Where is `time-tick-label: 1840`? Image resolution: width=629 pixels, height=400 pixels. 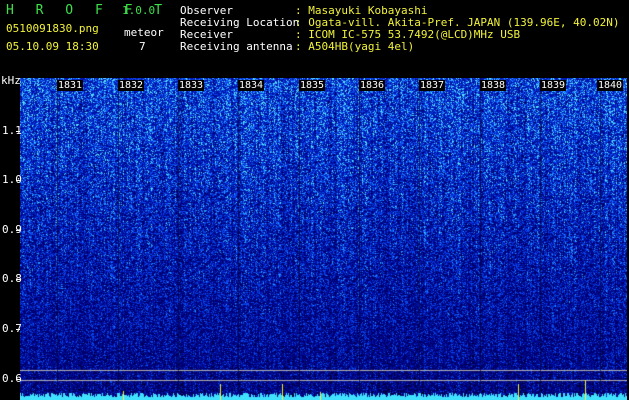
time-tick-label: 1840 is located at coordinates (610, 85).